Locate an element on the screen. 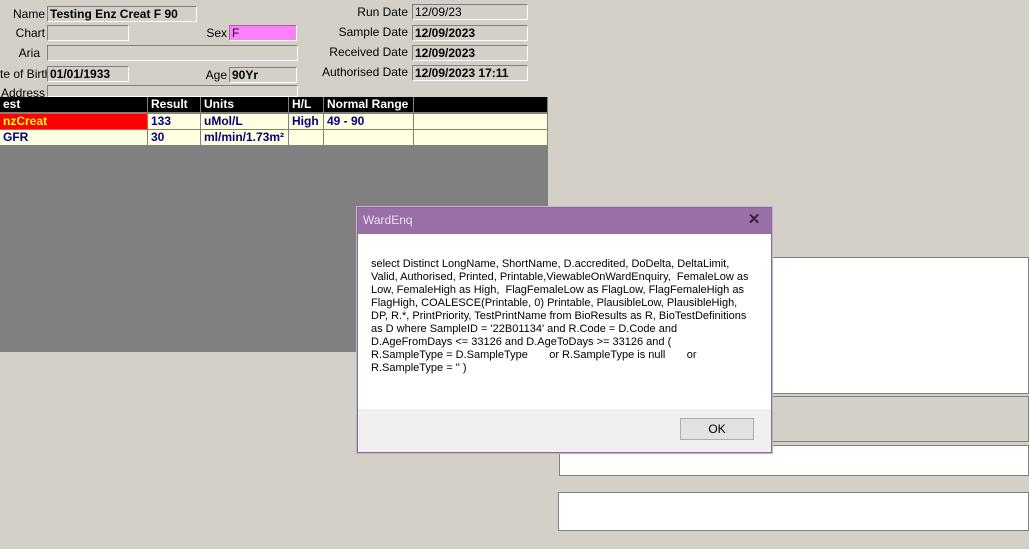 The image size is (1029, 549). panel-middle is located at coordinates (900, 419).